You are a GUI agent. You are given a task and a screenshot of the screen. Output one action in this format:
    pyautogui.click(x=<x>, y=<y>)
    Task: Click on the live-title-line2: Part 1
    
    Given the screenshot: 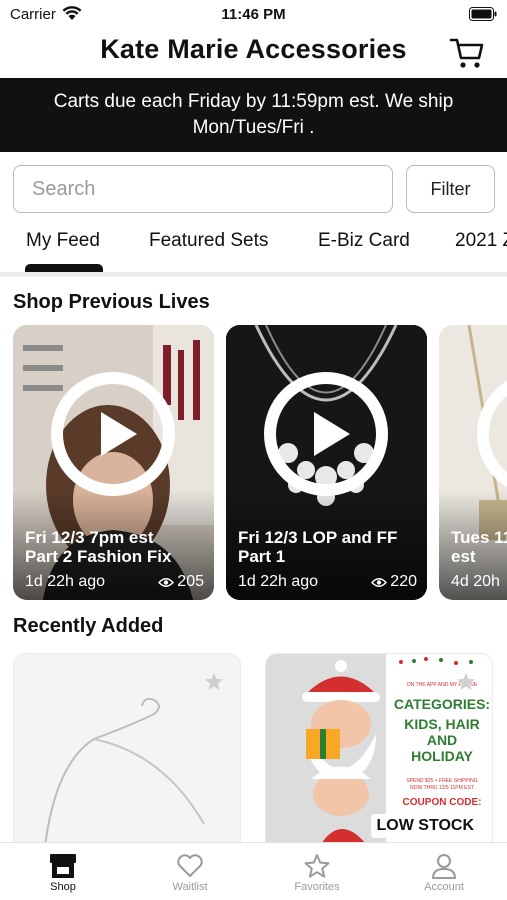 What is the action you would take?
    pyautogui.click(x=262, y=556)
    